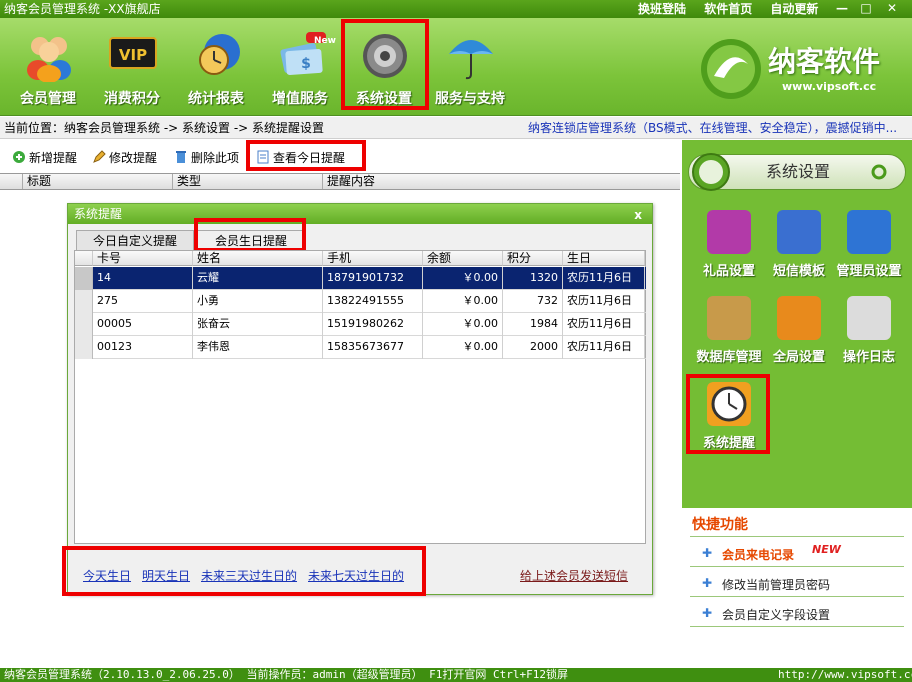  Describe the element at coordinates (729, 357) in the screenshot. I see `item-label: 数据库管理` at that location.